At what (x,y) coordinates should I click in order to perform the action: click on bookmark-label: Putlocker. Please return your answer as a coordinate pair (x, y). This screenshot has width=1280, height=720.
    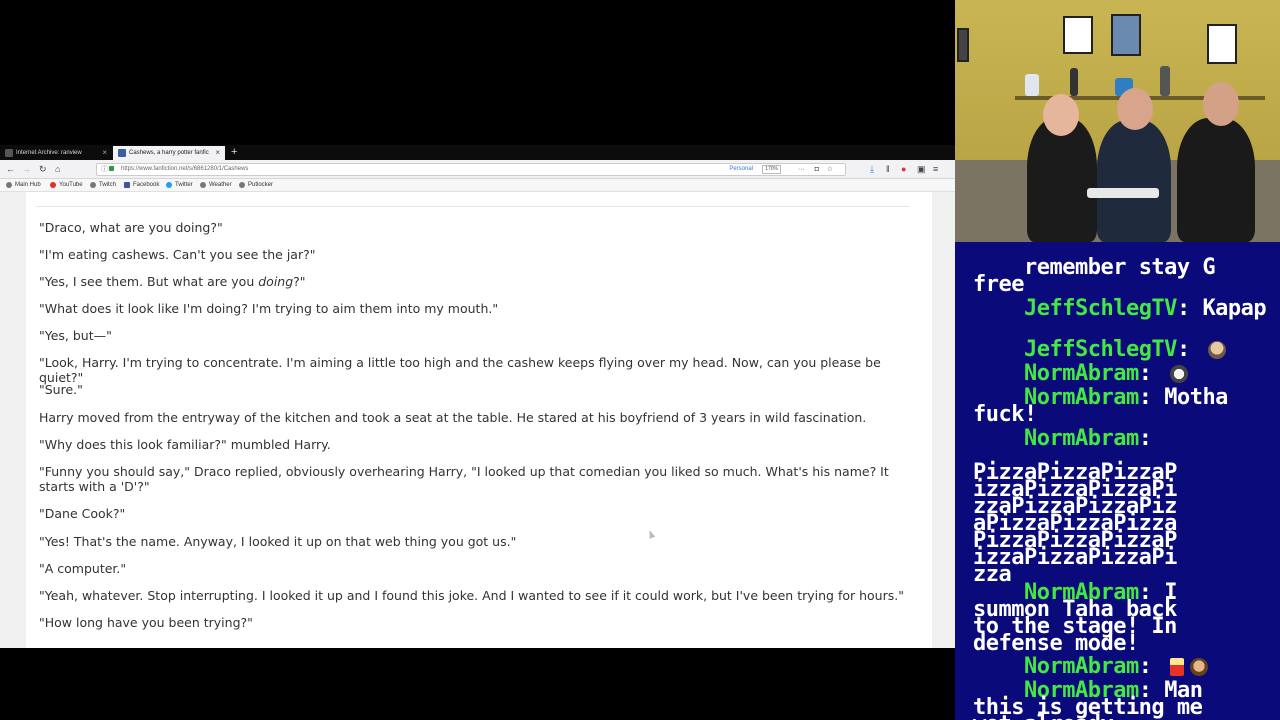
    Looking at the image, I should click on (261, 185).